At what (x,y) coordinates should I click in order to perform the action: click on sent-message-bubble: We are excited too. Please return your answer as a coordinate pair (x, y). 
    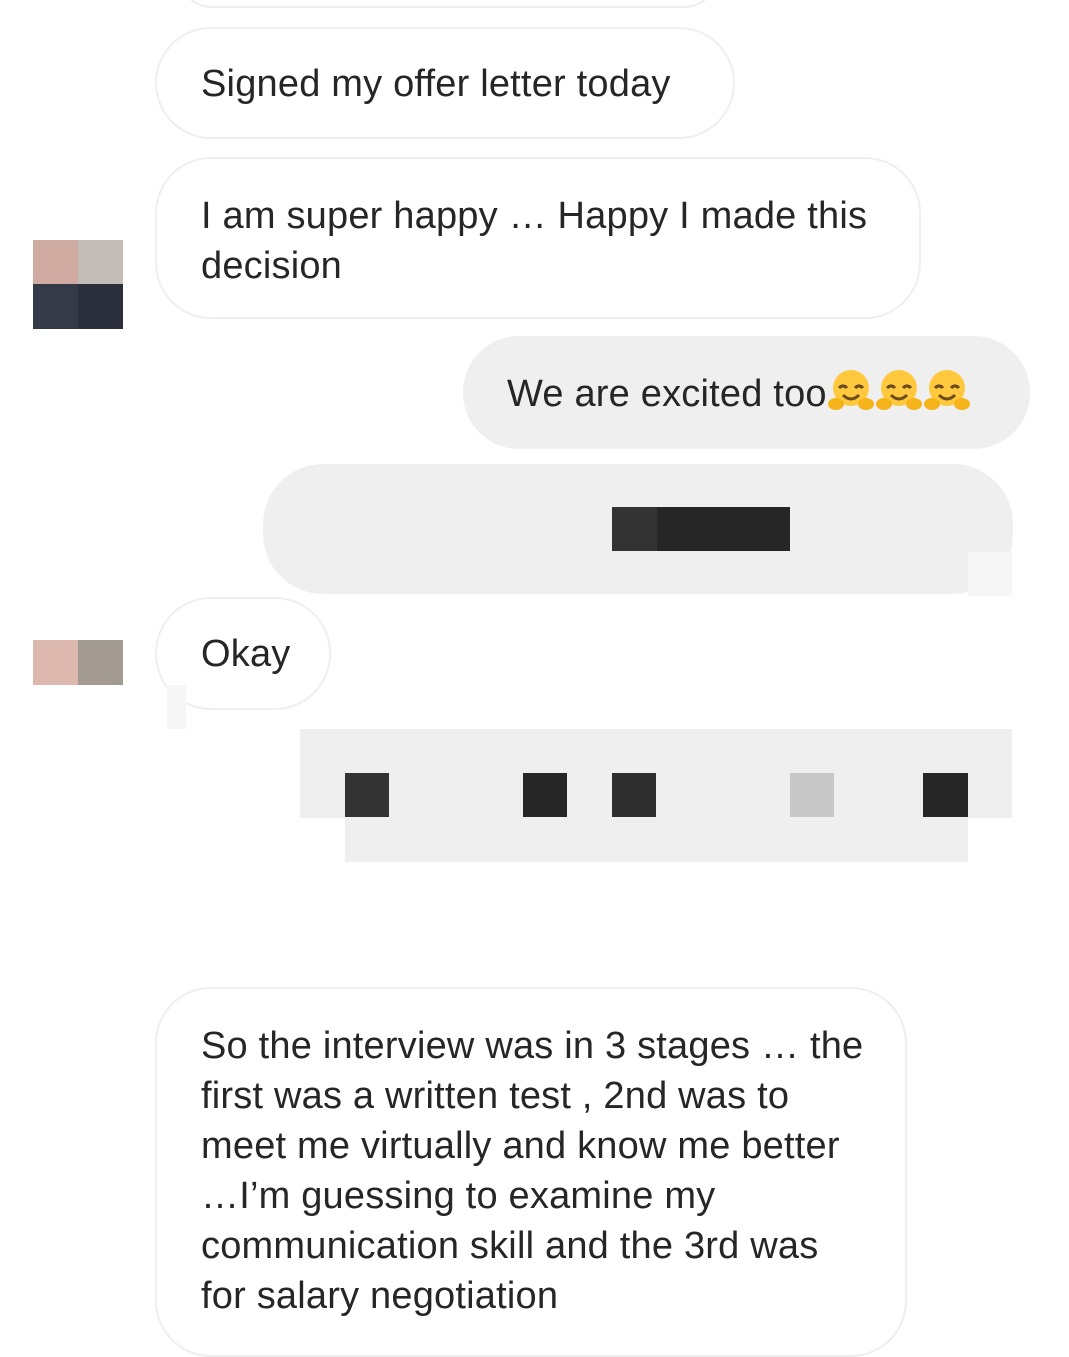
    Looking at the image, I should click on (746, 392).